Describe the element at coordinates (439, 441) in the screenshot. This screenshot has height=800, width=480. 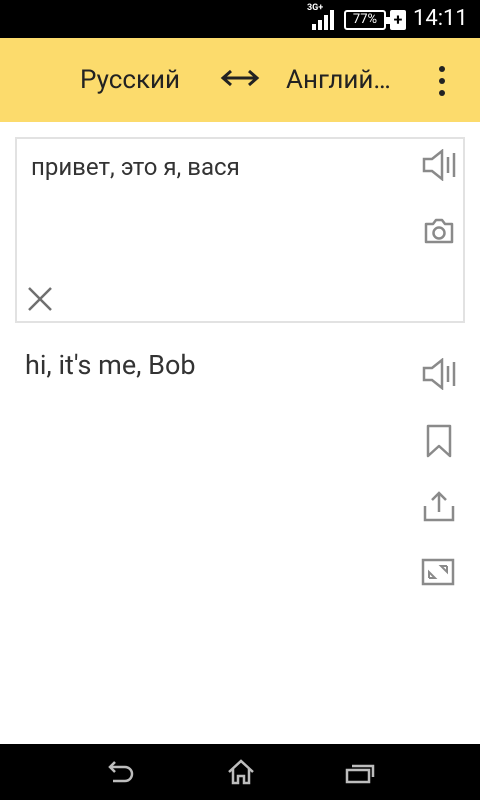
I see `bookmark-icon` at that location.